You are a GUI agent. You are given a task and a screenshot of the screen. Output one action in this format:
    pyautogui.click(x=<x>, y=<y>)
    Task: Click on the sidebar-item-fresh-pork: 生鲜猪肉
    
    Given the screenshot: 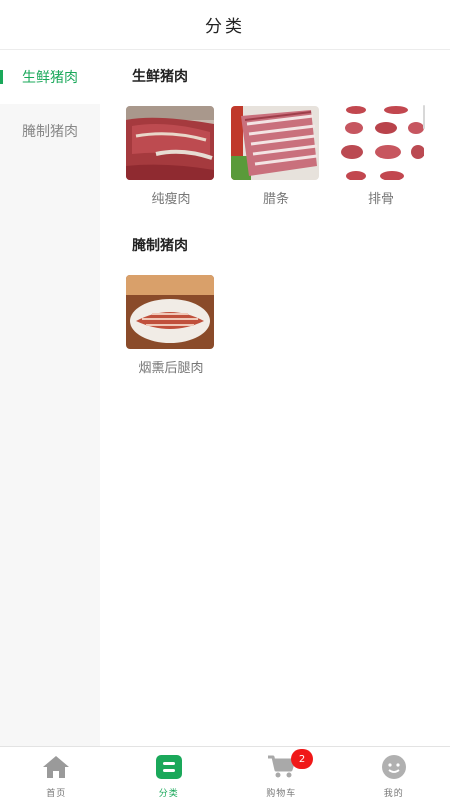 What is the action you would take?
    pyautogui.click(x=50, y=77)
    